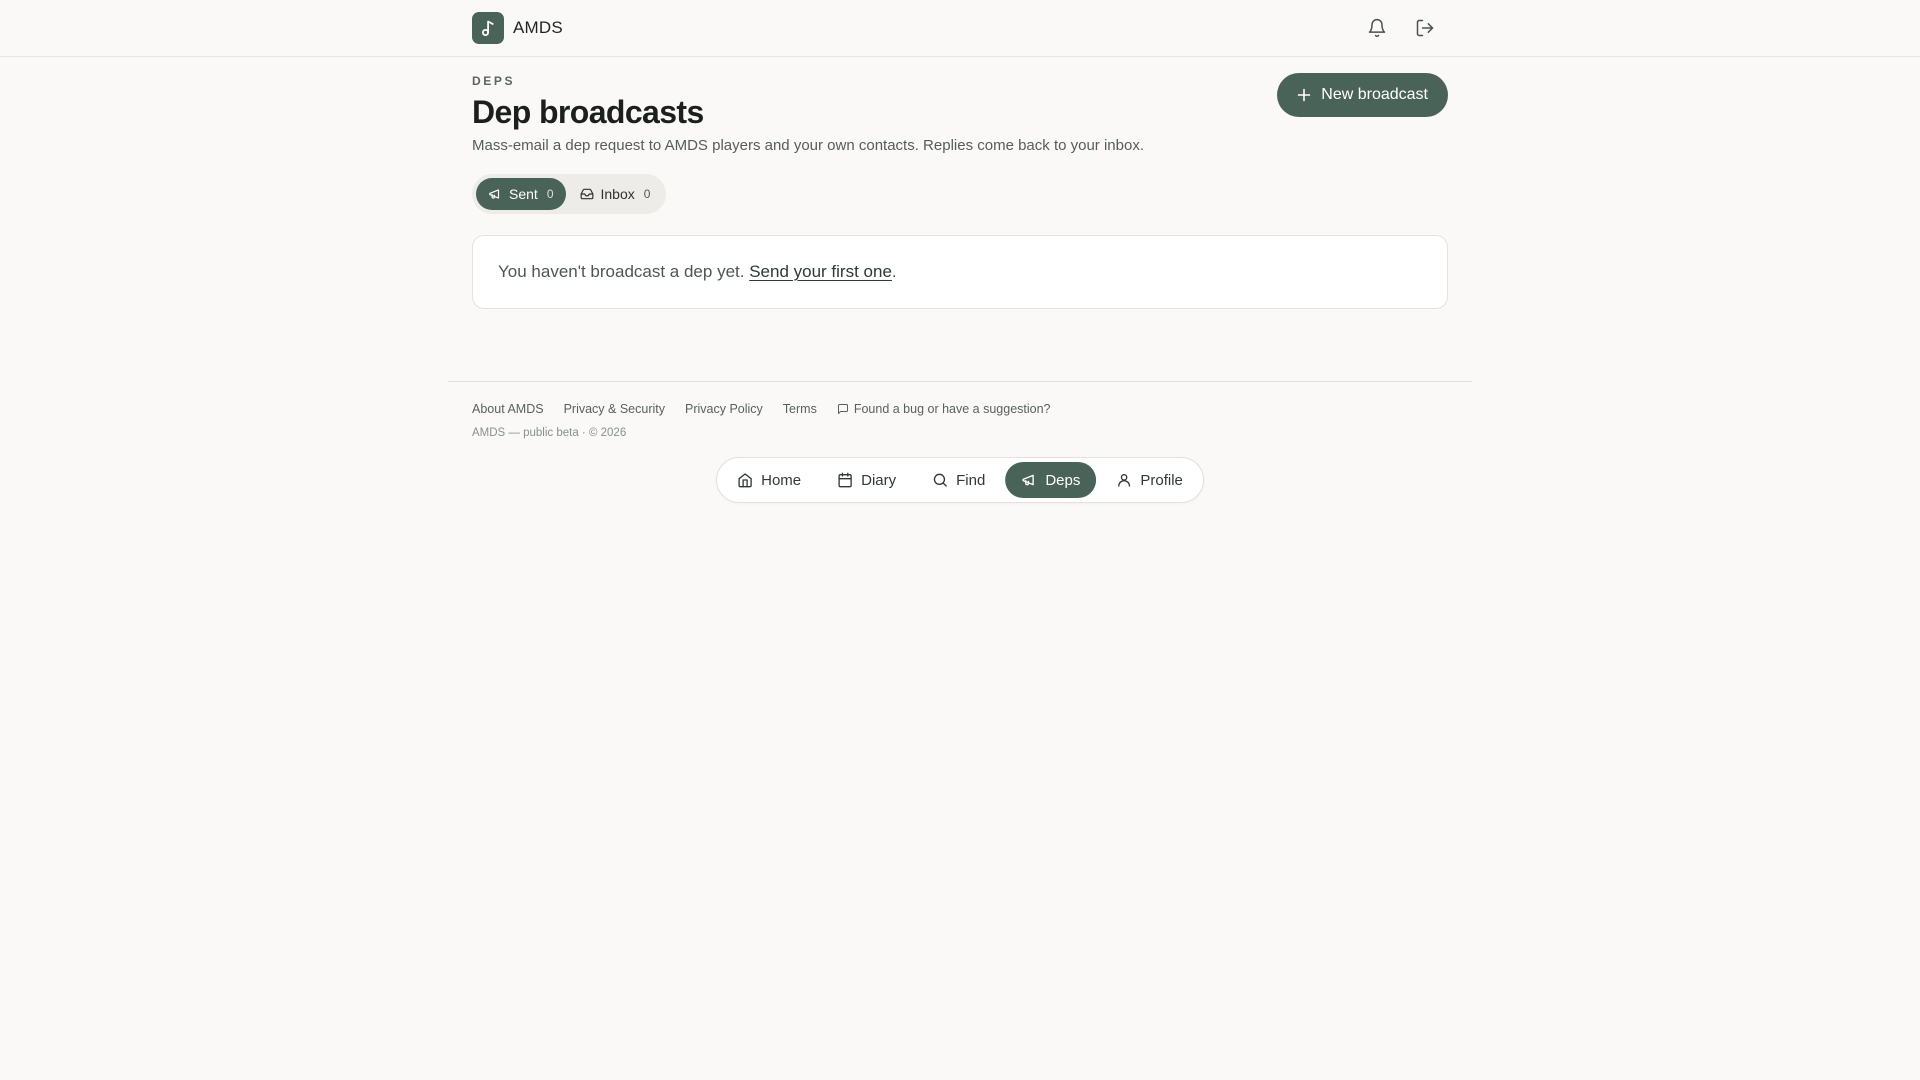  I want to click on tab-inbox-count: 0, so click(647, 194).